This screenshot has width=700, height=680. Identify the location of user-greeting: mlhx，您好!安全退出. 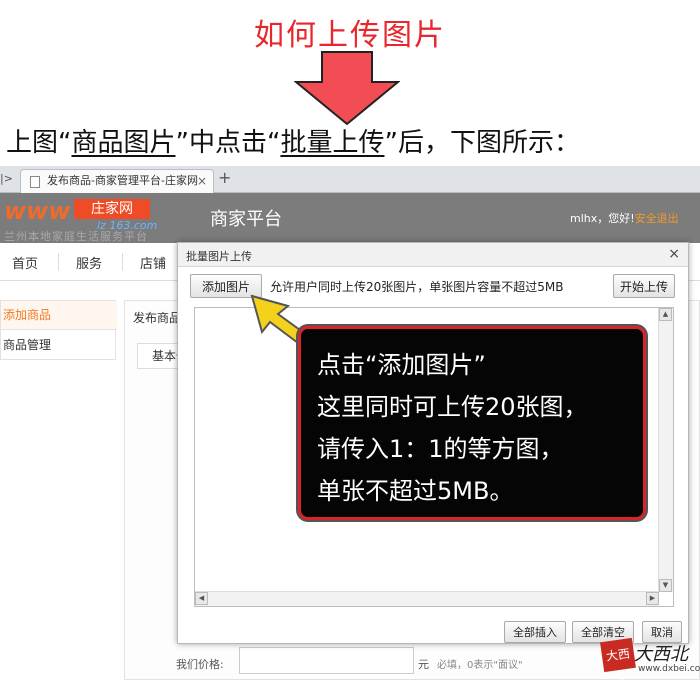
(624, 218).